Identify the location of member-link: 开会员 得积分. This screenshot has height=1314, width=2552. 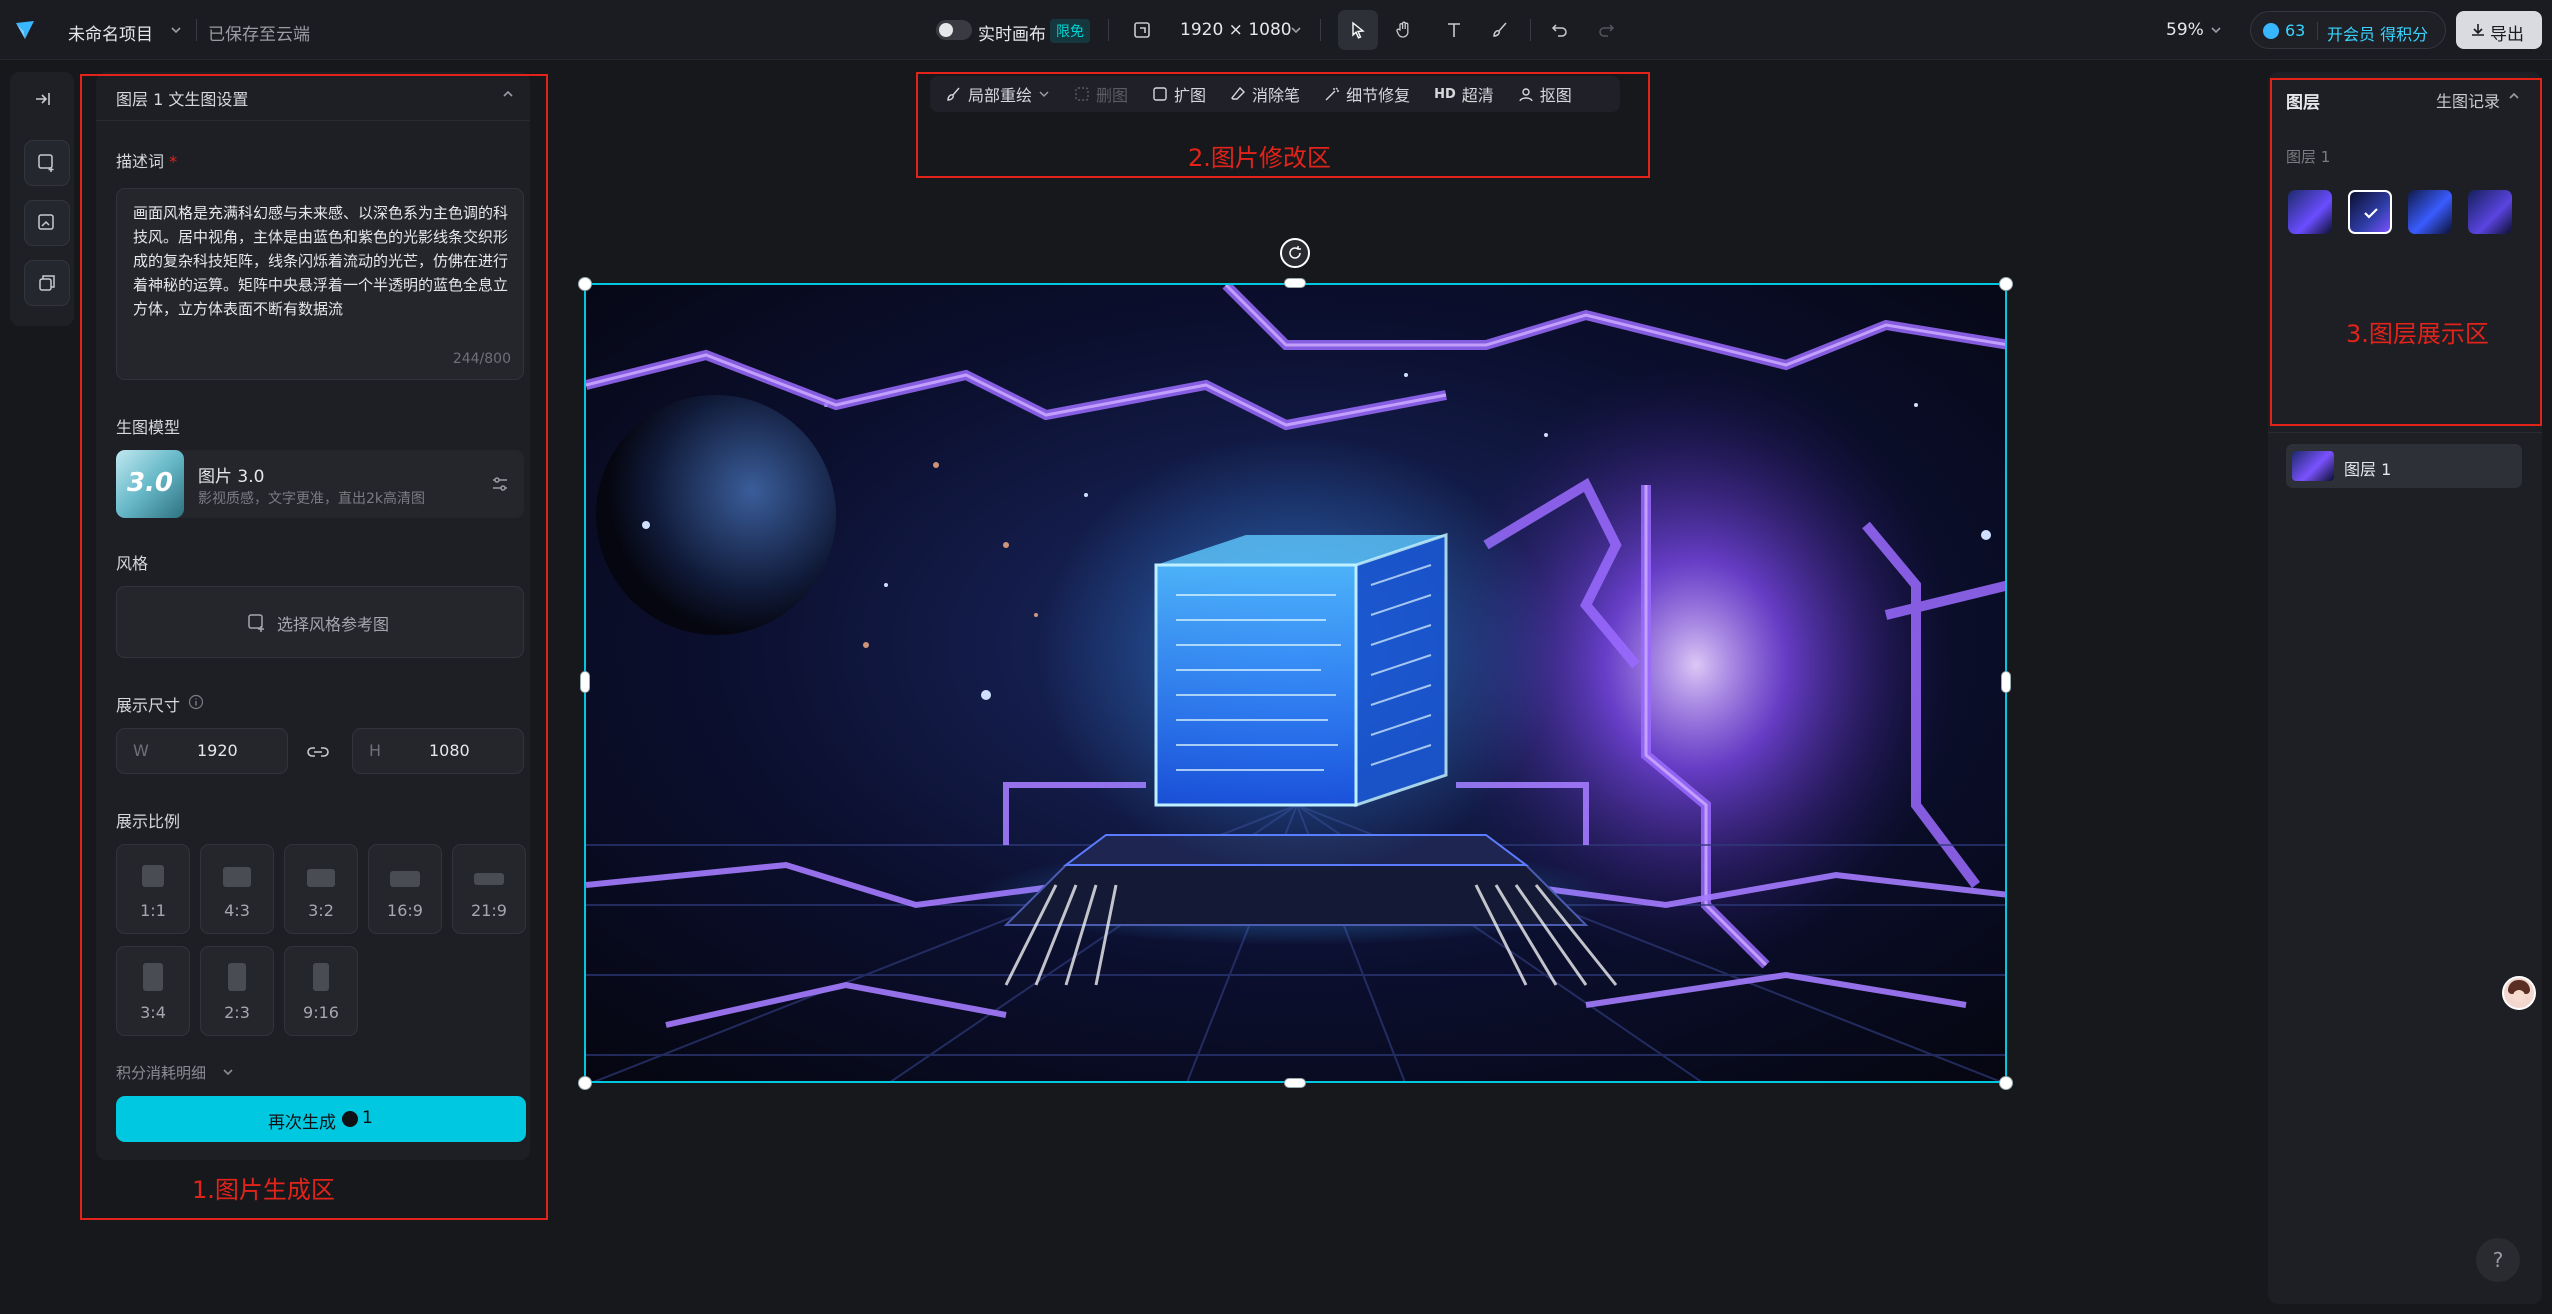
(2377, 33).